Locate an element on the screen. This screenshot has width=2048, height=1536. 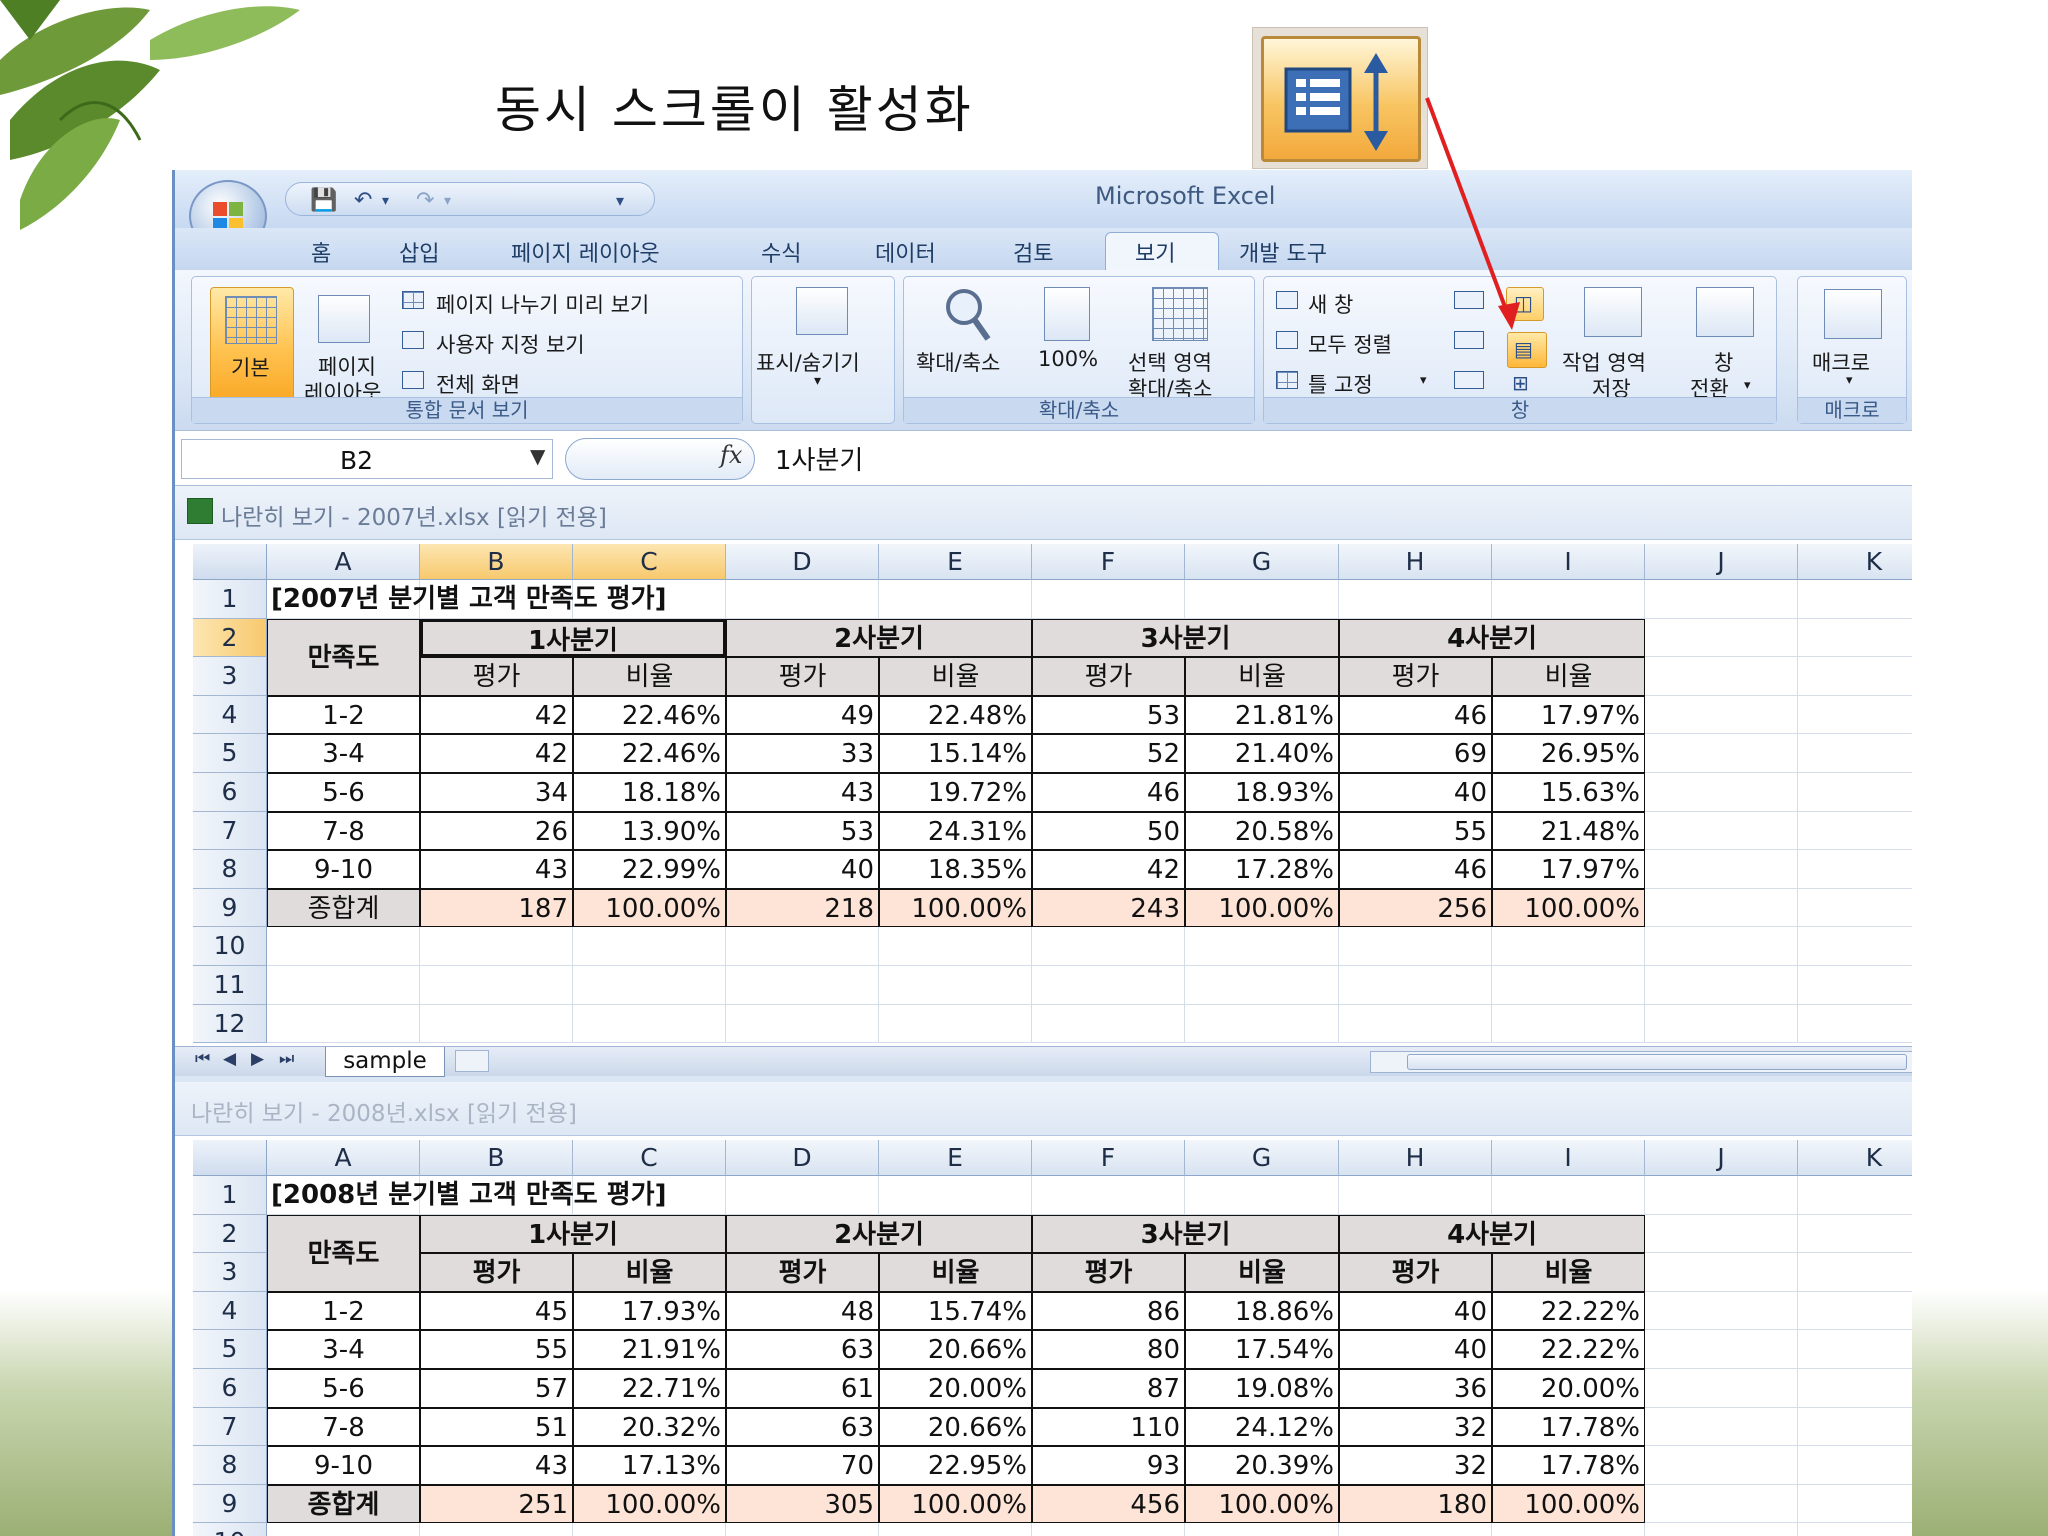
total-cell: 456 is located at coordinates (1108, 1504).